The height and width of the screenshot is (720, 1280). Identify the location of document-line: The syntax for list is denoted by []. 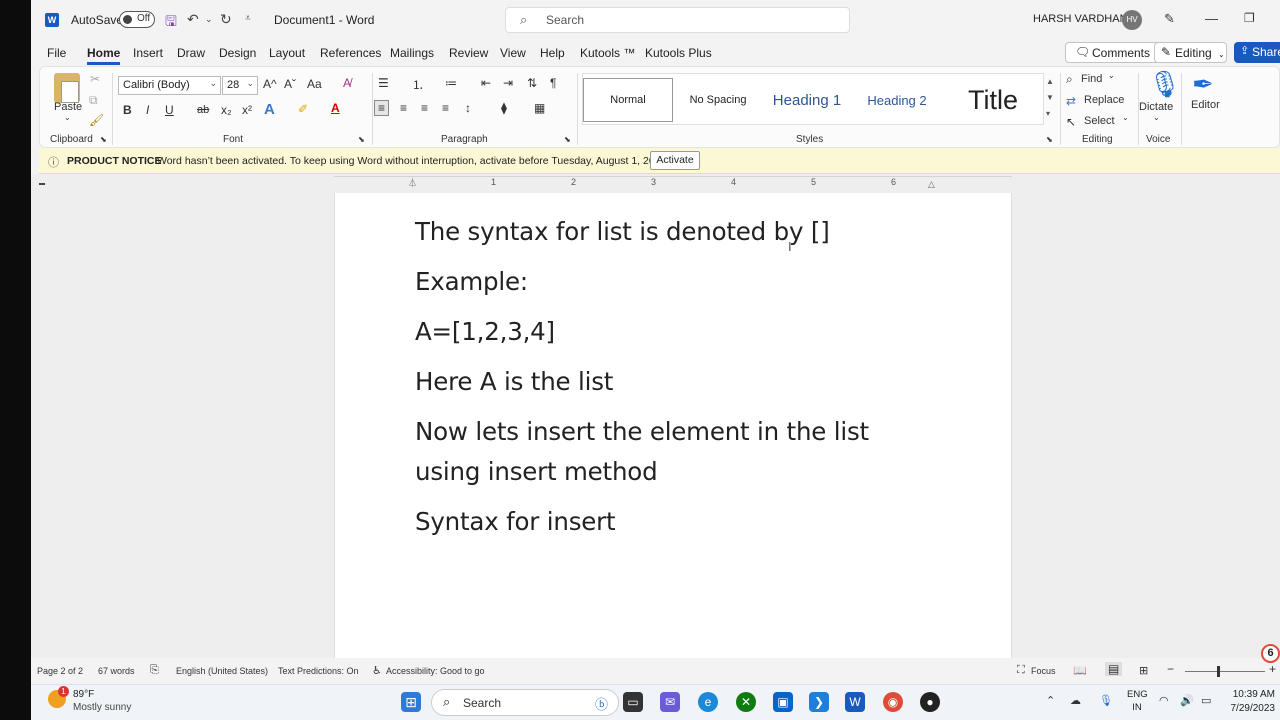
(622, 231).